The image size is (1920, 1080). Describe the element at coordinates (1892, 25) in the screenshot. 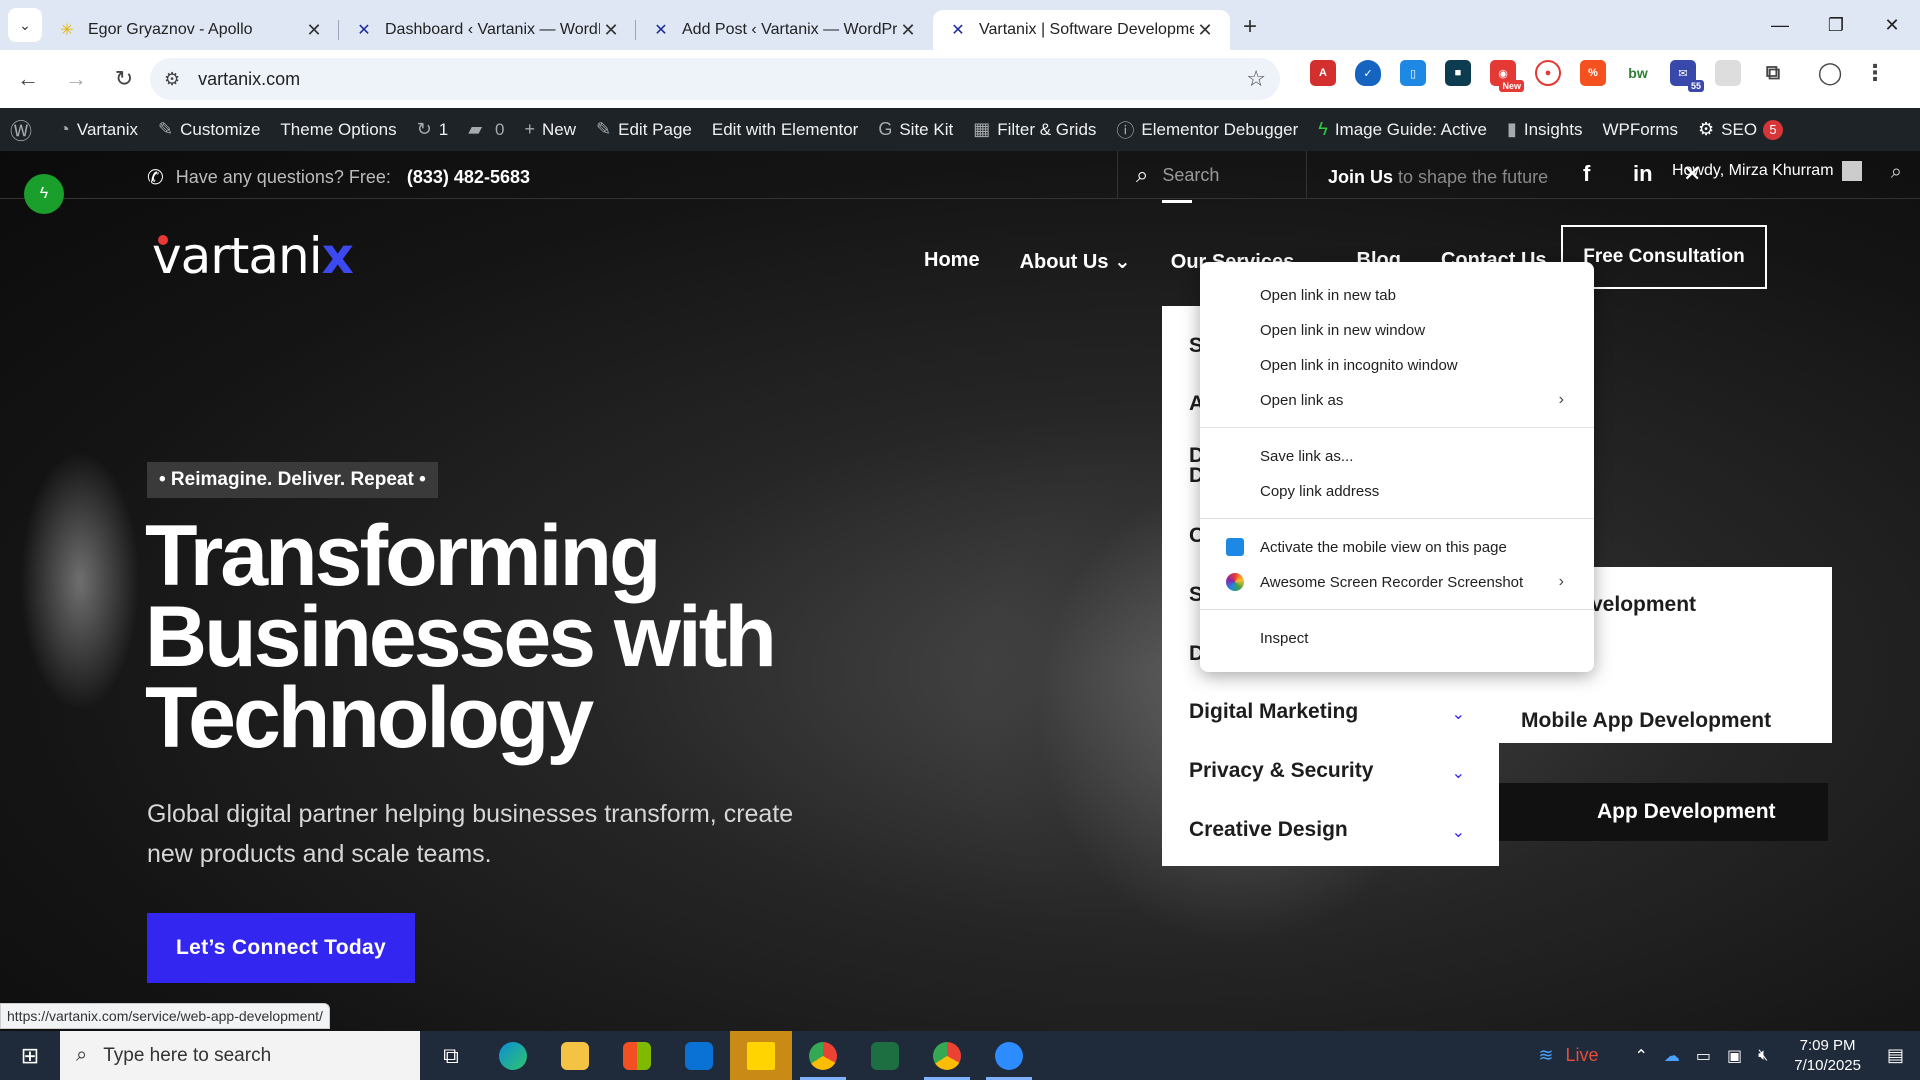

I see `close-window-icon: ✕` at that location.